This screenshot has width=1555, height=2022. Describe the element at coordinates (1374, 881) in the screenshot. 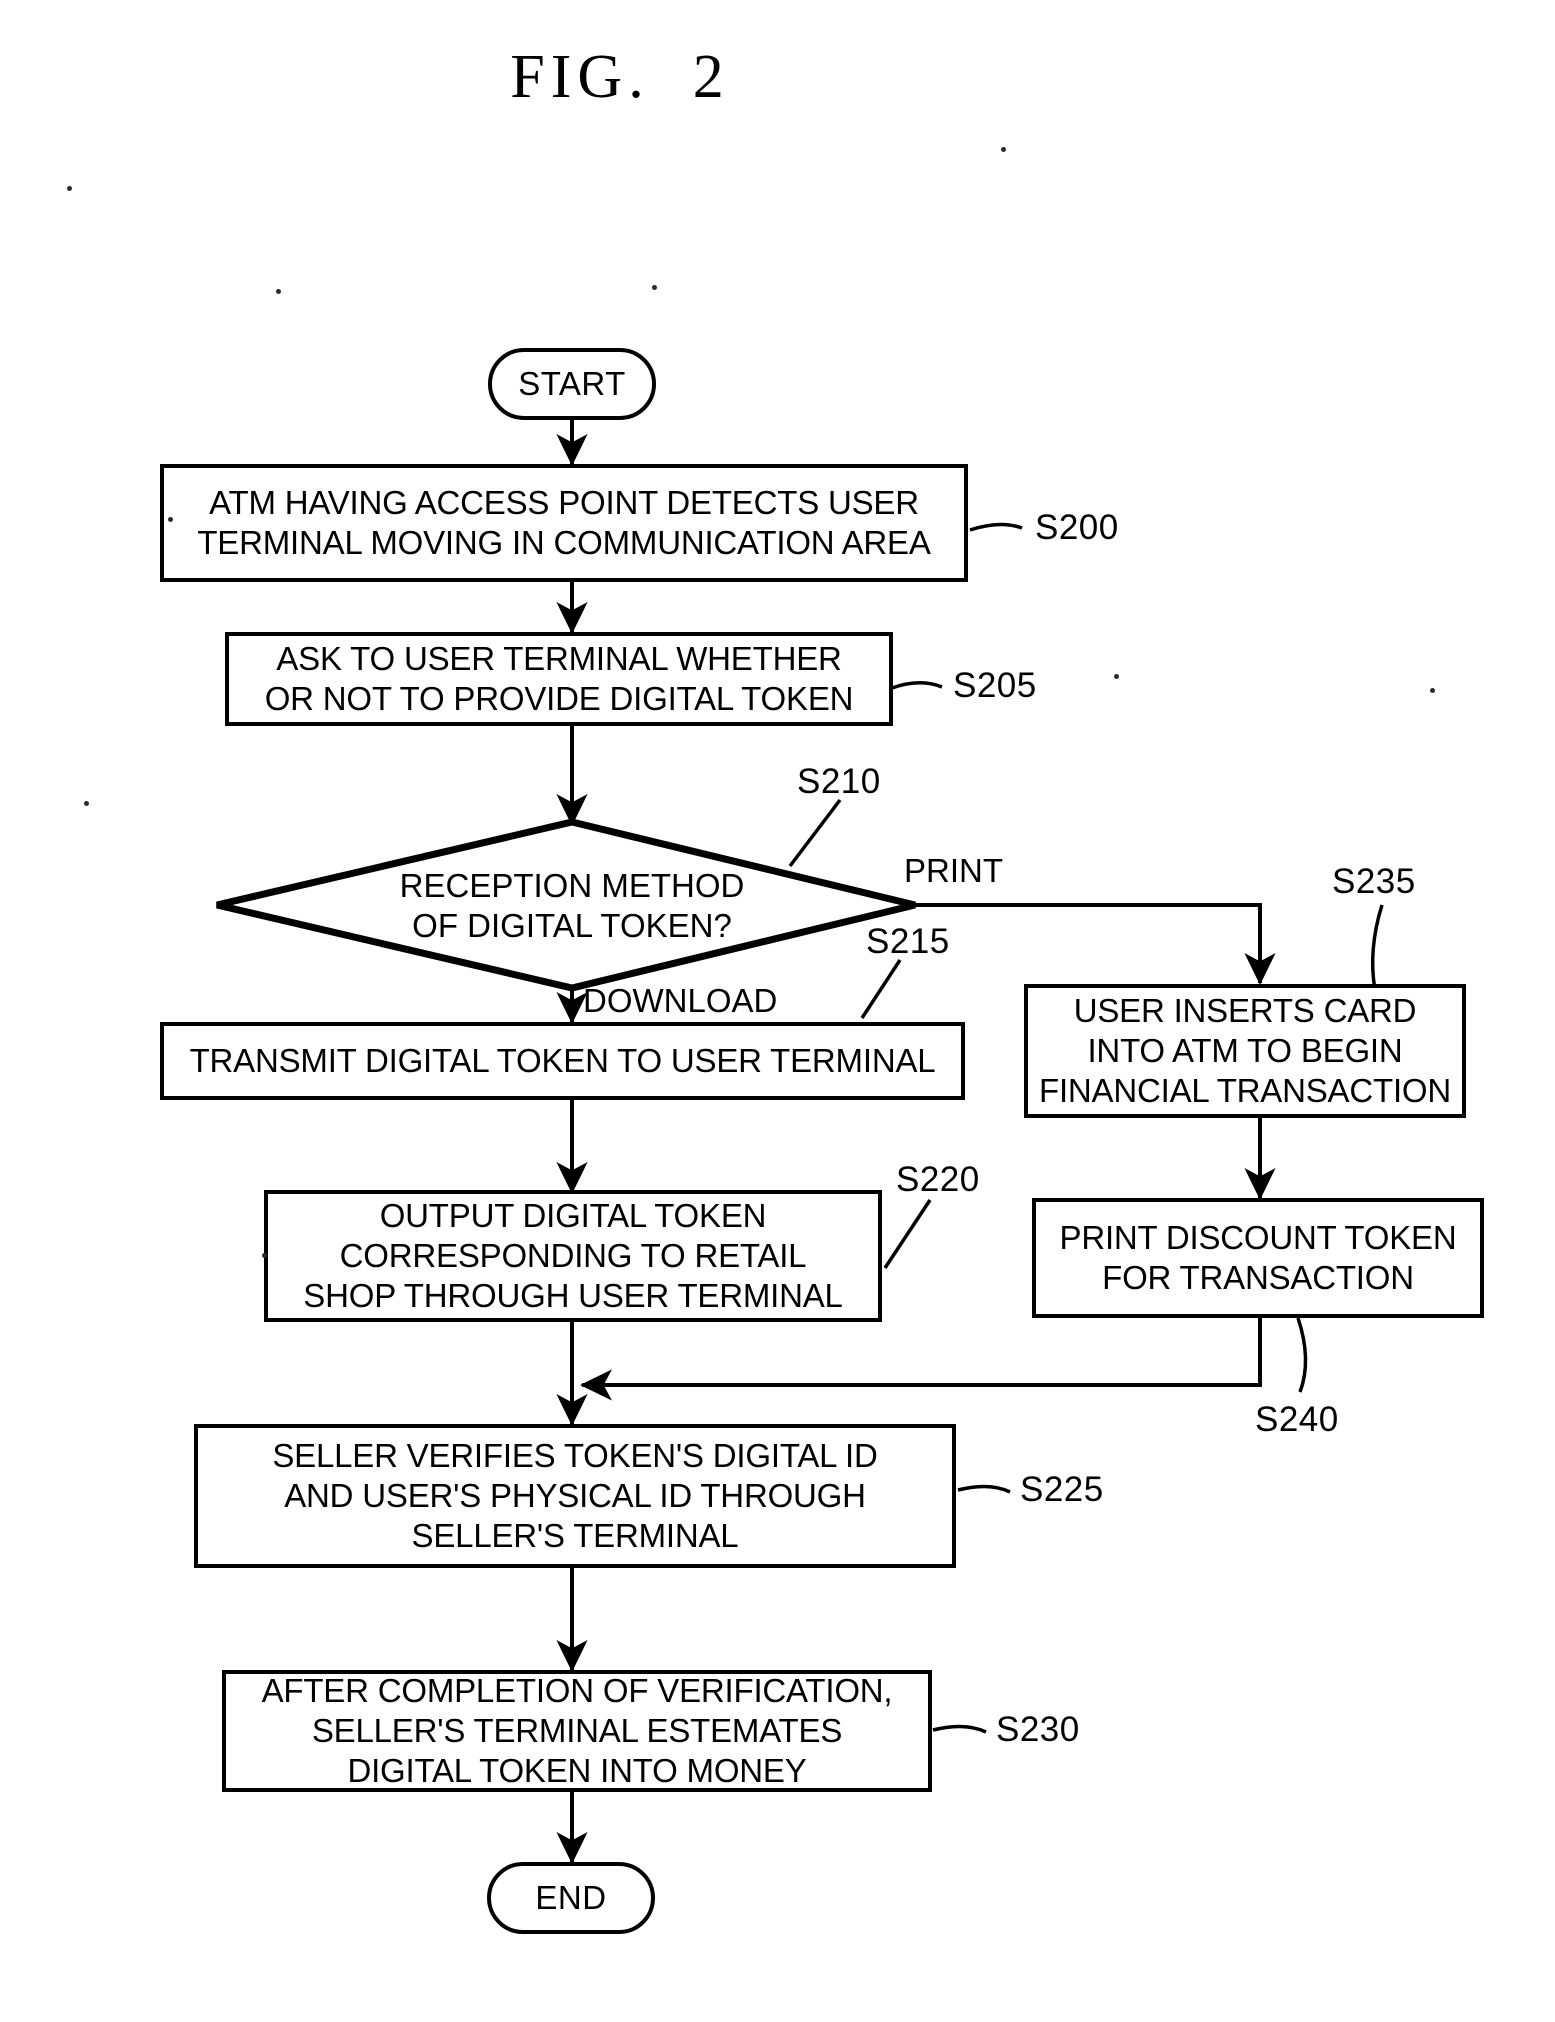

I see `ref-label-s235: S235` at that location.